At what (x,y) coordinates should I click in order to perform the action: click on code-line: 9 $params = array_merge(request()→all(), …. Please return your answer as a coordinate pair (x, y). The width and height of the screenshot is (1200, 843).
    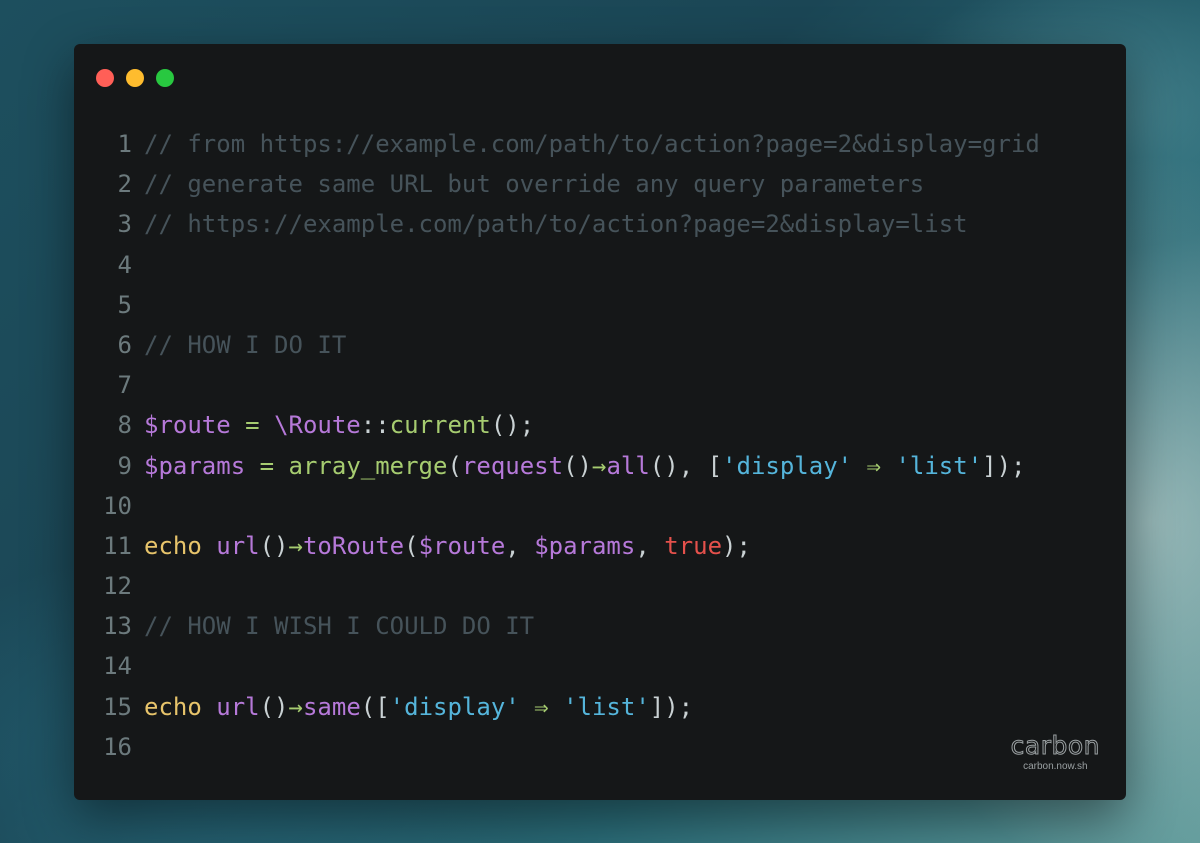
    Looking at the image, I should click on (601, 466).